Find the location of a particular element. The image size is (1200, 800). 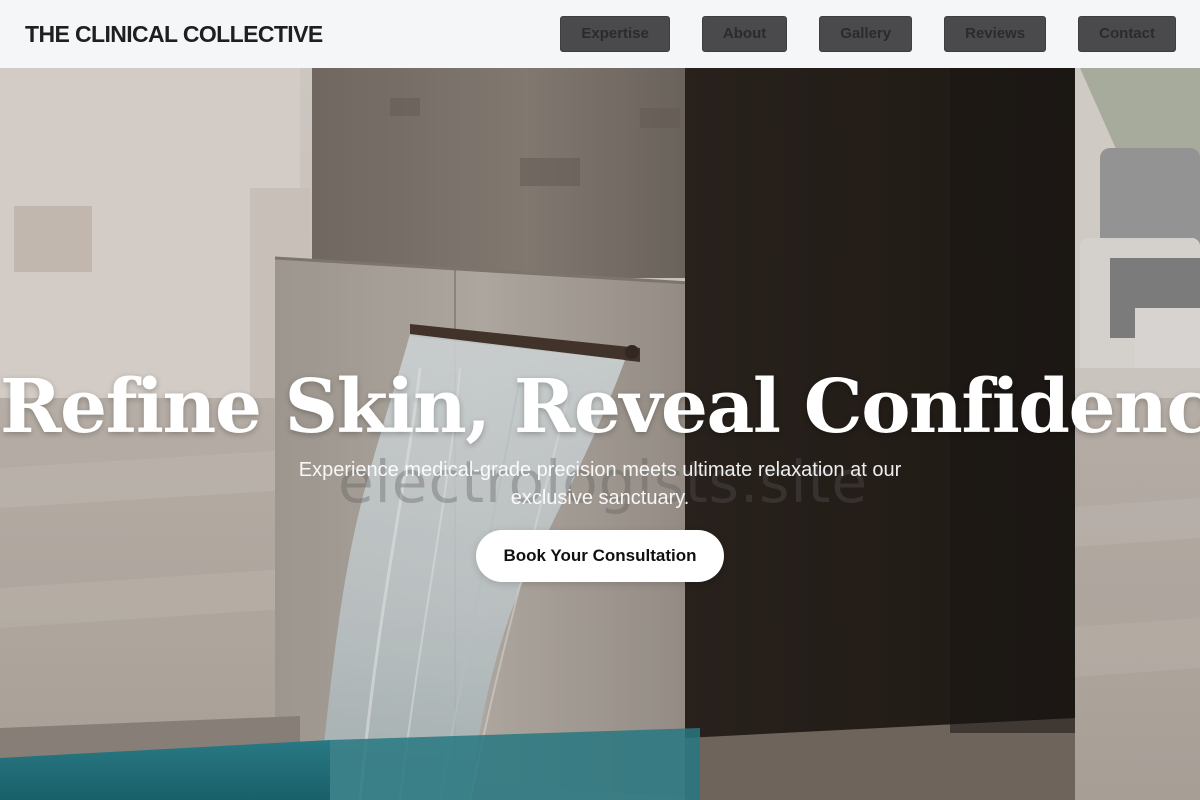

main-nav: Expertise About Gallery Reviews Contact is located at coordinates (868, 34).